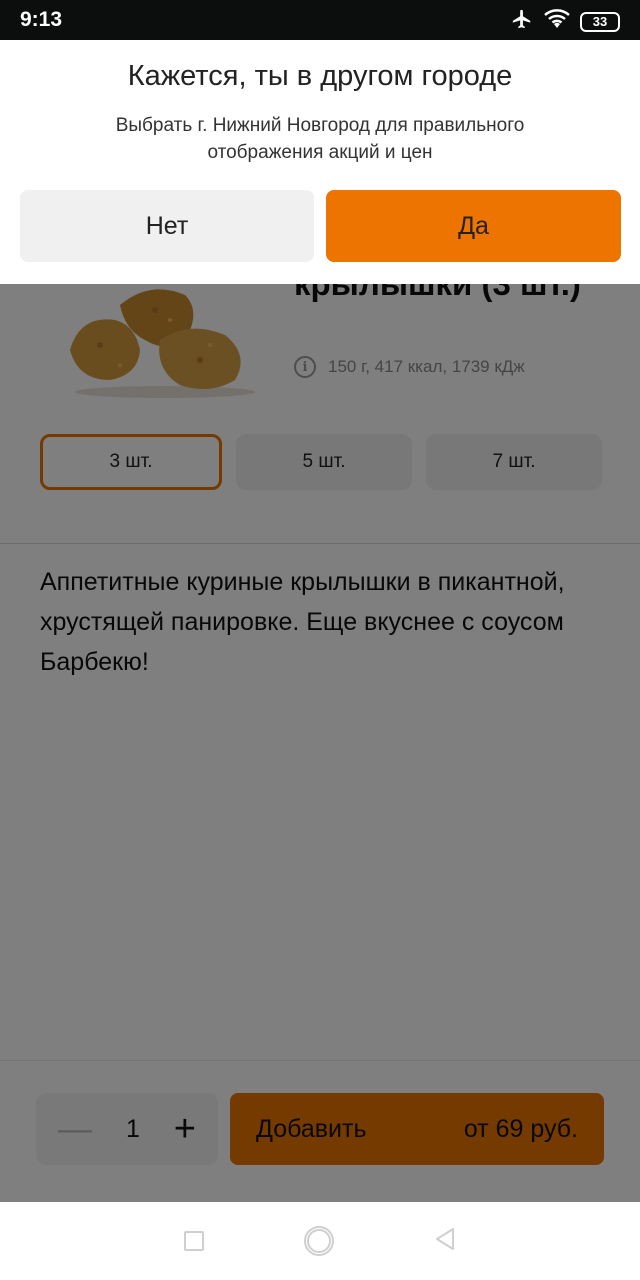 The image size is (640, 1280). I want to click on wifi-icon, so click(557, 21).